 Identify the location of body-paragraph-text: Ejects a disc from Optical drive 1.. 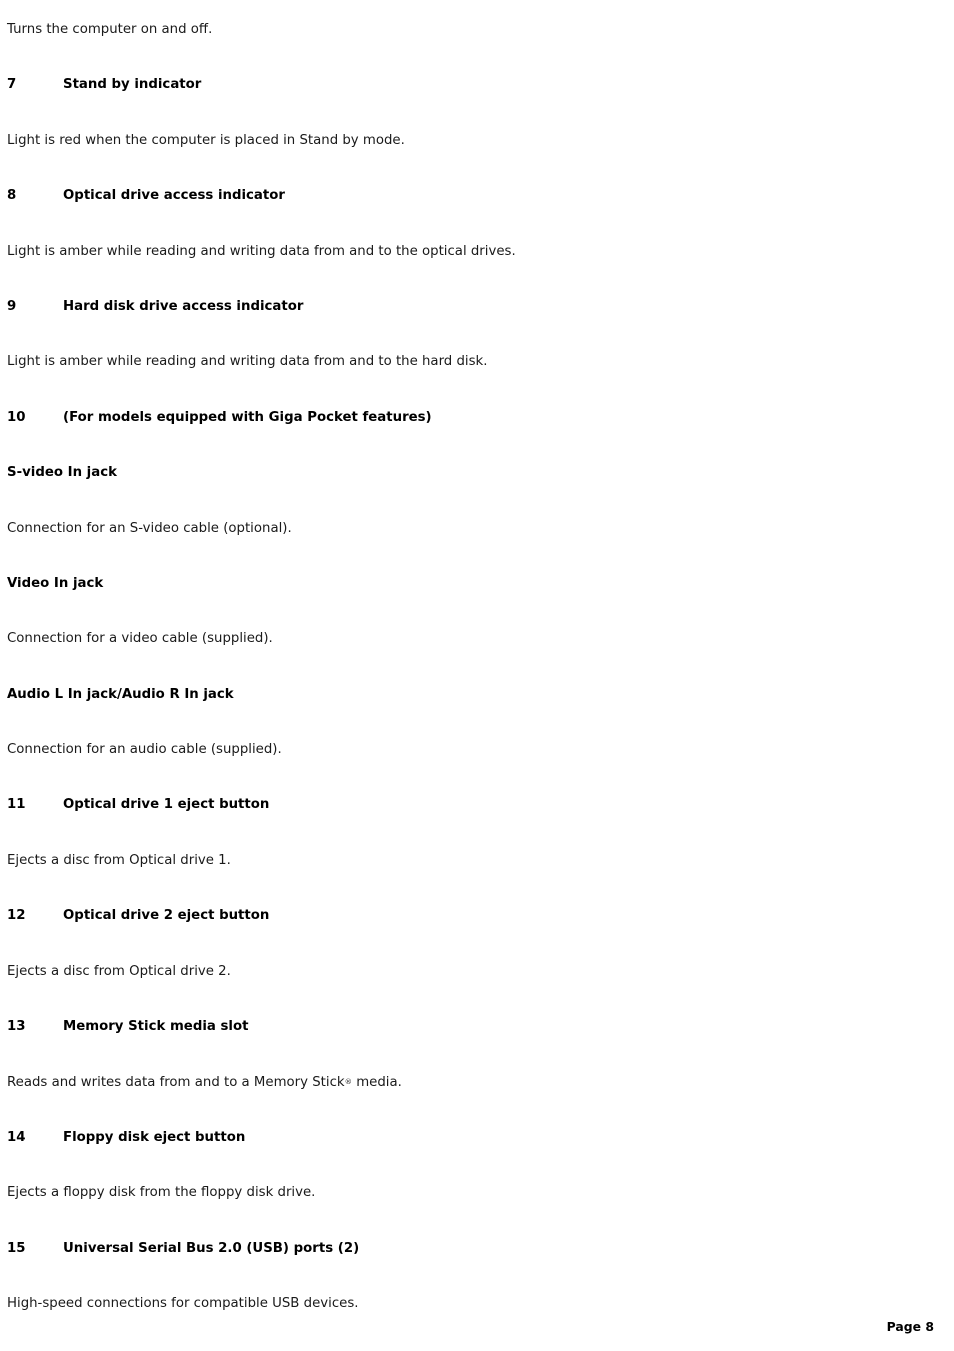
(119, 860).